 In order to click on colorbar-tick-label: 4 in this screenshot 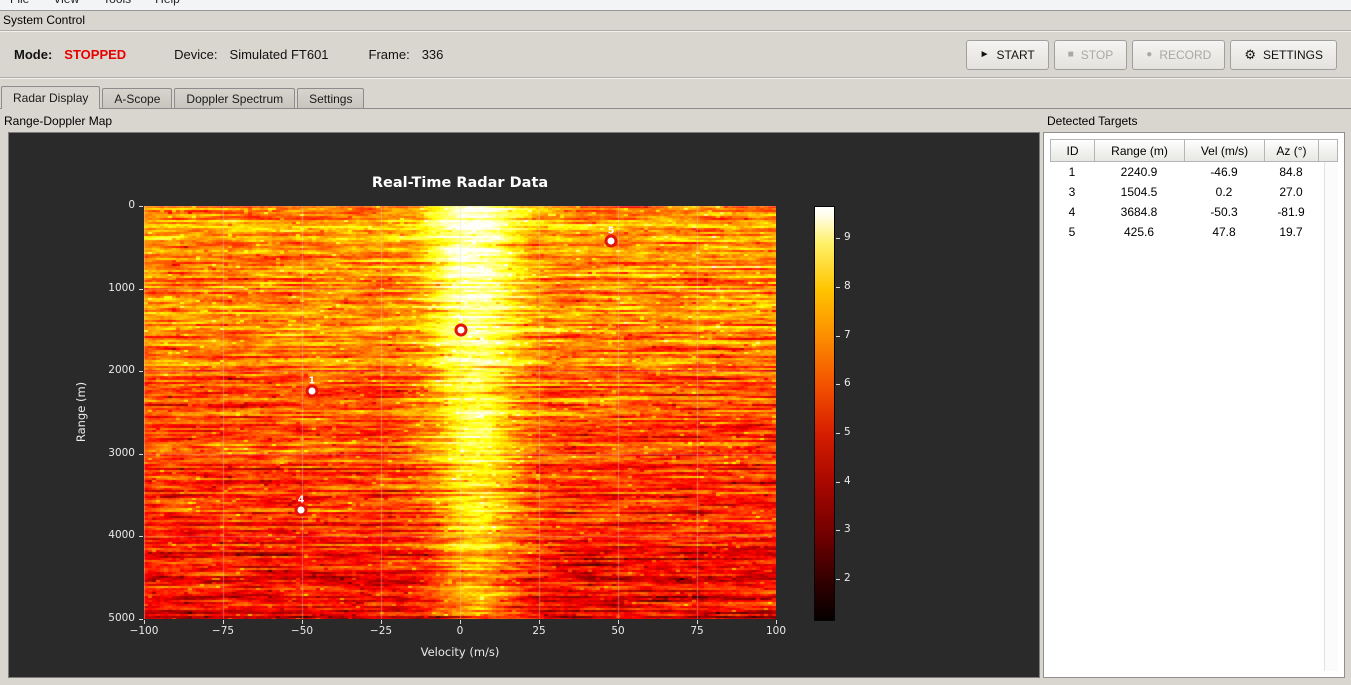, I will do `click(847, 480)`.